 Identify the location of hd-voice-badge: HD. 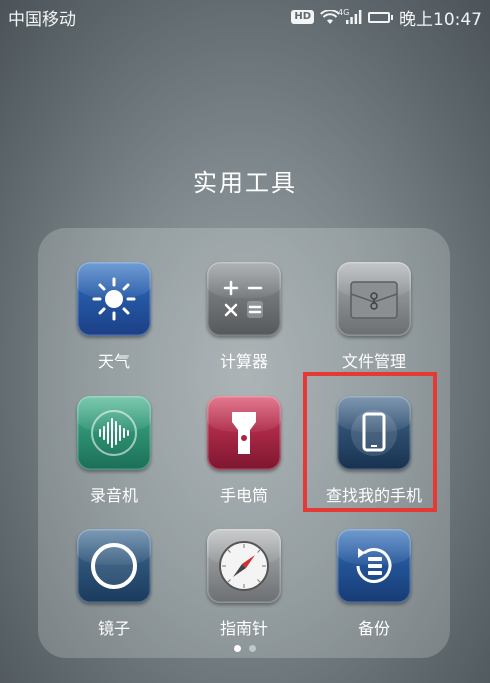
(302, 17).